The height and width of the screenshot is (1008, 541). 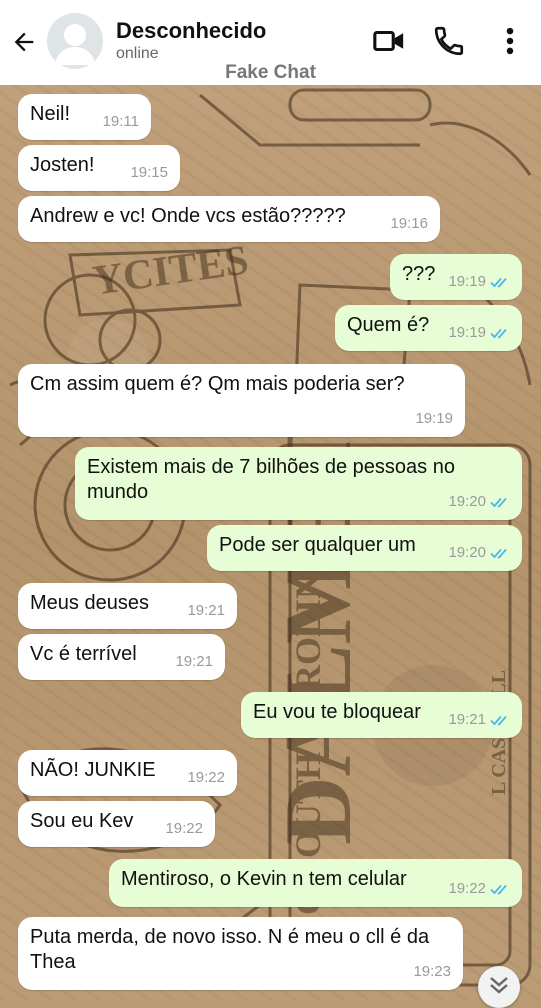 What do you see at coordinates (191, 31) in the screenshot?
I see `contact-name: Desconhecido` at bounding box center [191, 31].